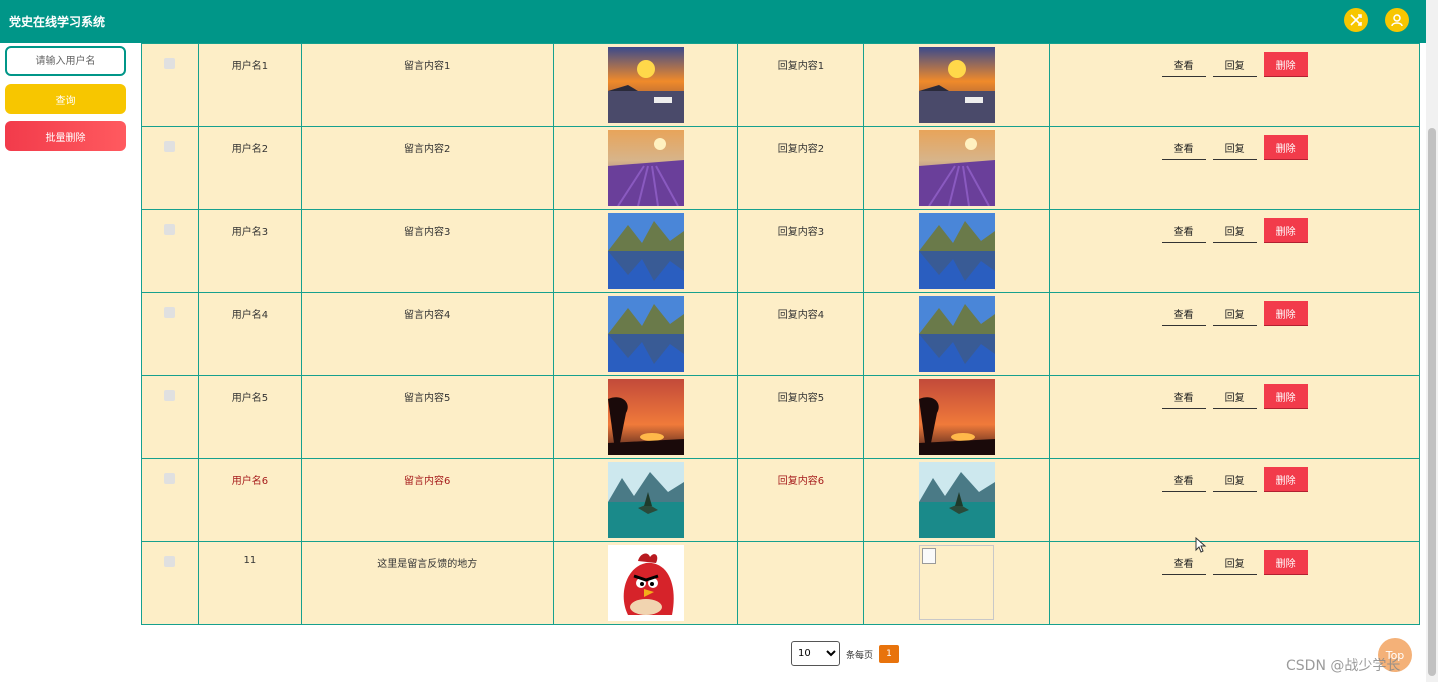 The height and width of the screenshot is (682, 1438). Describe the element at coordinates (1432, 402) in the screenshot. I see `scrollbar-thumb` at that location.